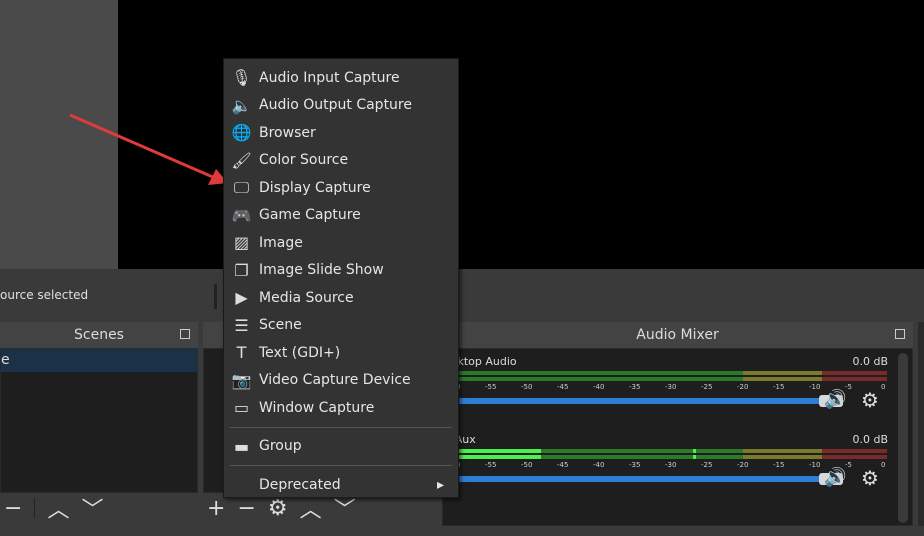 This screenshot has width=924, height=536. I want to click on menu-item-image-slide-show: ❐ Image Slide Show, so click(341, 271).